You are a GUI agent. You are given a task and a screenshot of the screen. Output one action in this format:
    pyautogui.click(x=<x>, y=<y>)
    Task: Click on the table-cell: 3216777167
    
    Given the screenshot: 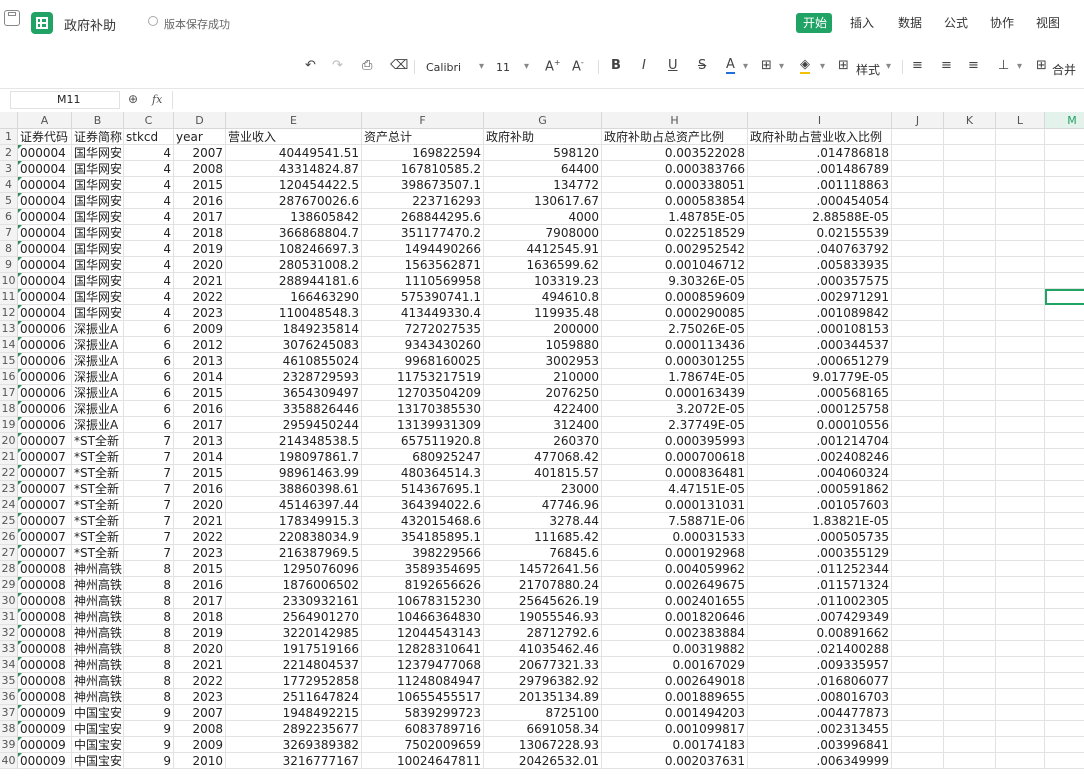 What is the action you would take?
    pyautogui.click(x=294, y=761)
    